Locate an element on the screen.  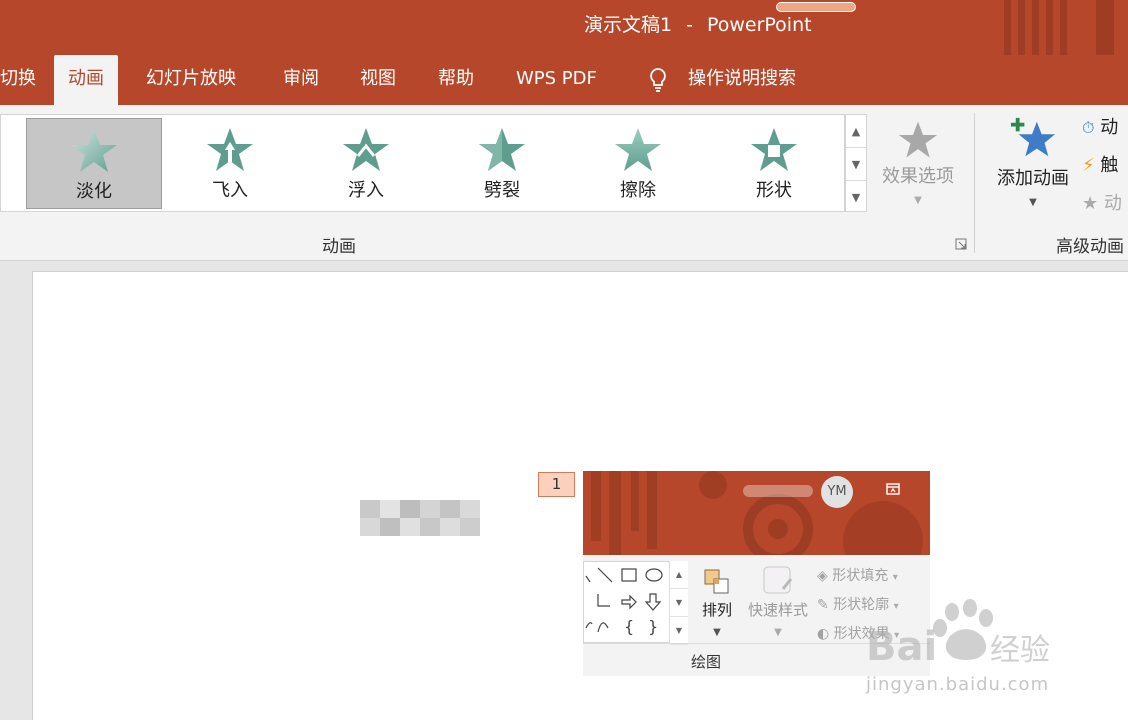
chevron-down-icon: ▾ is located at coordinates (895, 577).